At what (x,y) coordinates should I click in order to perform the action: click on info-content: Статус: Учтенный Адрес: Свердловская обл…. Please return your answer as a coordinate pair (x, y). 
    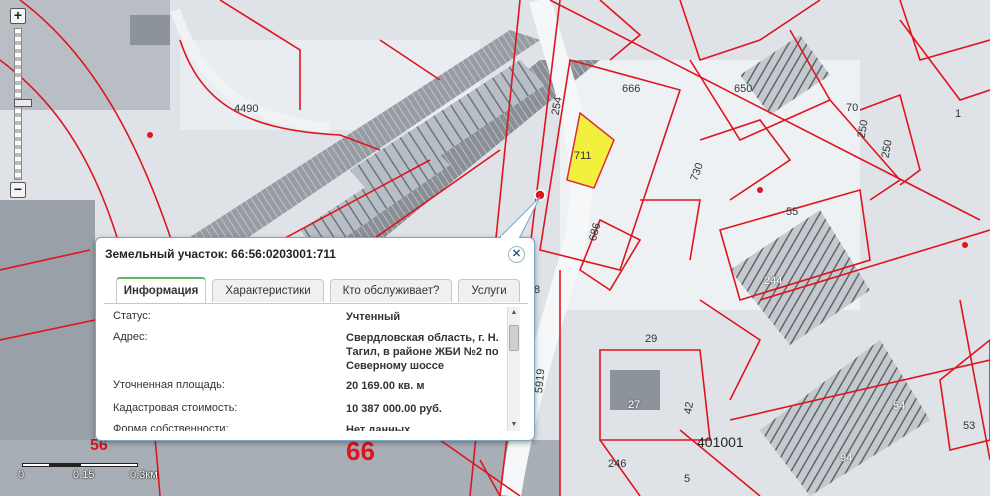
    Looking at the image, I should click on (308, 369).